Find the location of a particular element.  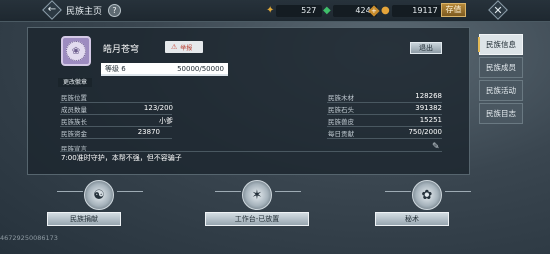

stat-label: 民族位置 is located at coordinates (74, 98).